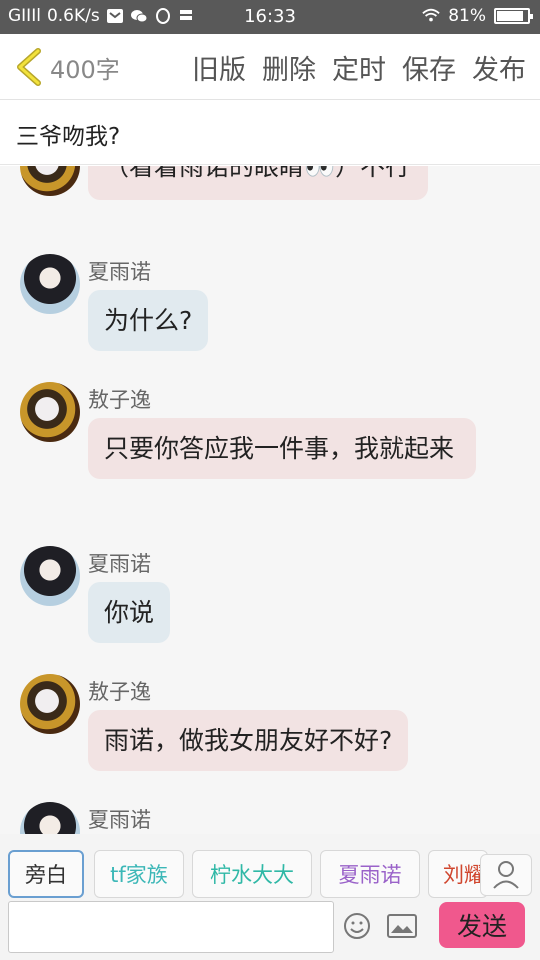 This screenshot has width=540, height=960. Describe the element at coordinates (258, 183) in the screenshot. I see `message-bubble: （看着雨诺的眼睛👀）不行` at that location.